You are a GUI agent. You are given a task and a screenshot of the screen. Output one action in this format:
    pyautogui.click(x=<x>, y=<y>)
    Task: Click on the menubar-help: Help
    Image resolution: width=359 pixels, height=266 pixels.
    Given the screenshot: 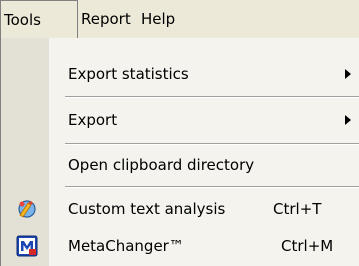 What is the action you would take?
    pyautogui.click(x=158, y=19)
    